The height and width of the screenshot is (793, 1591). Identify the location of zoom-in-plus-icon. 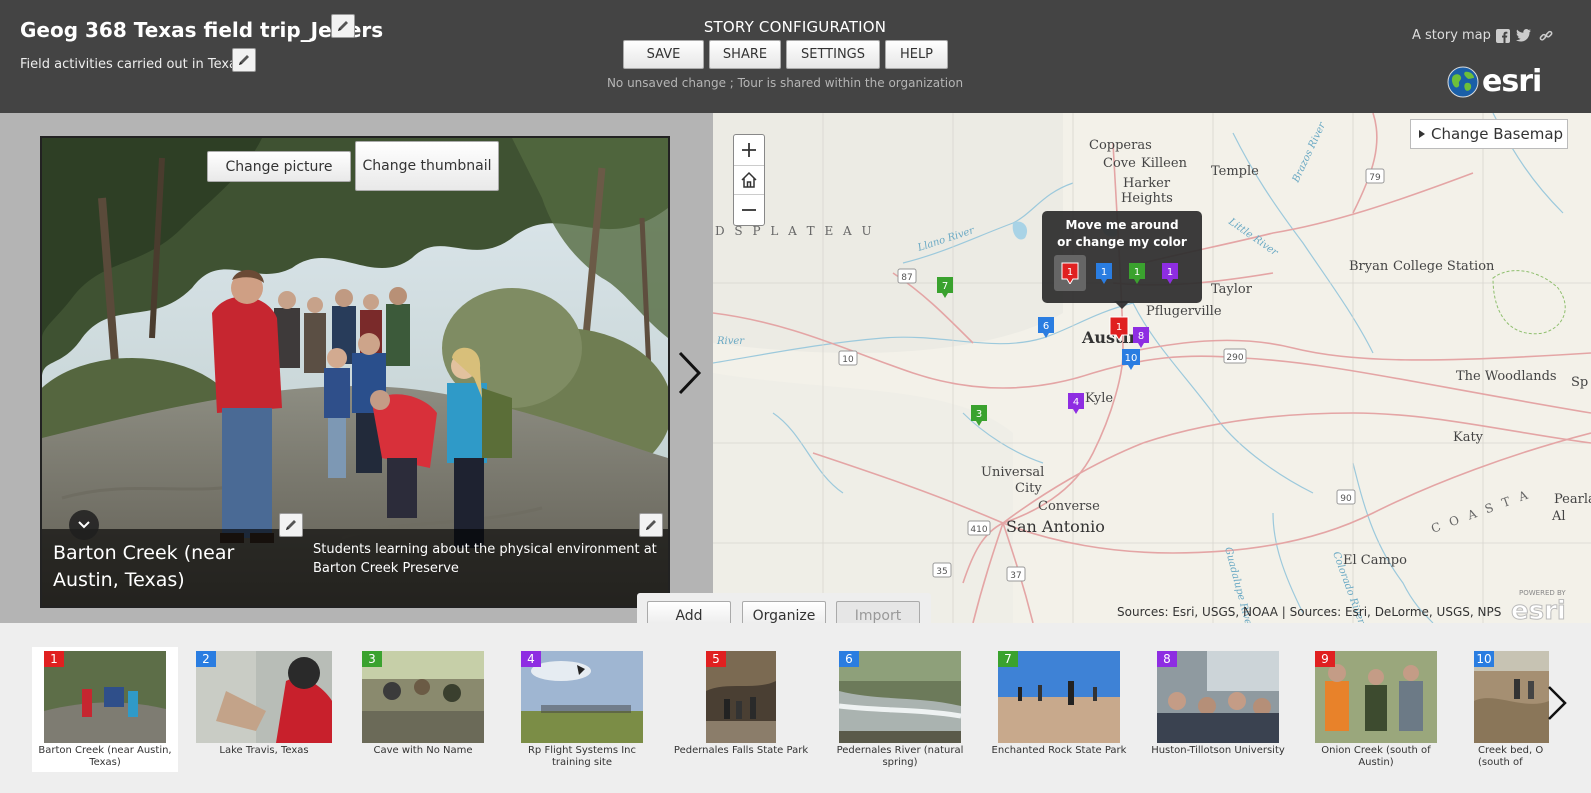
(749, 150).